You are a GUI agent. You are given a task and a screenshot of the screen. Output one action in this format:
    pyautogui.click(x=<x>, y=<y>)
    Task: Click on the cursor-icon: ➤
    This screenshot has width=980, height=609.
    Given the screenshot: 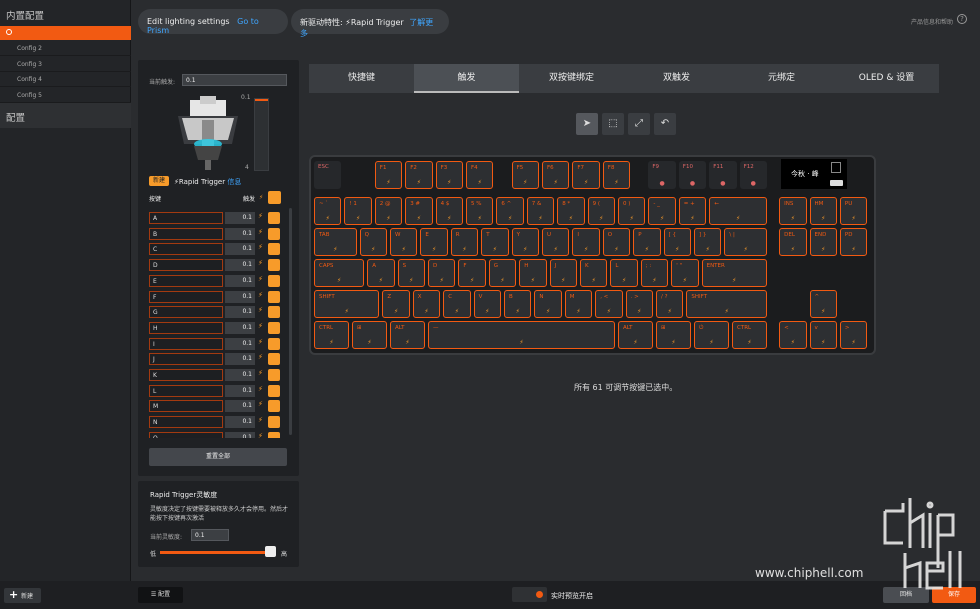 What is the action you would take?
    pyautogui.click(x=587, y=124)
    